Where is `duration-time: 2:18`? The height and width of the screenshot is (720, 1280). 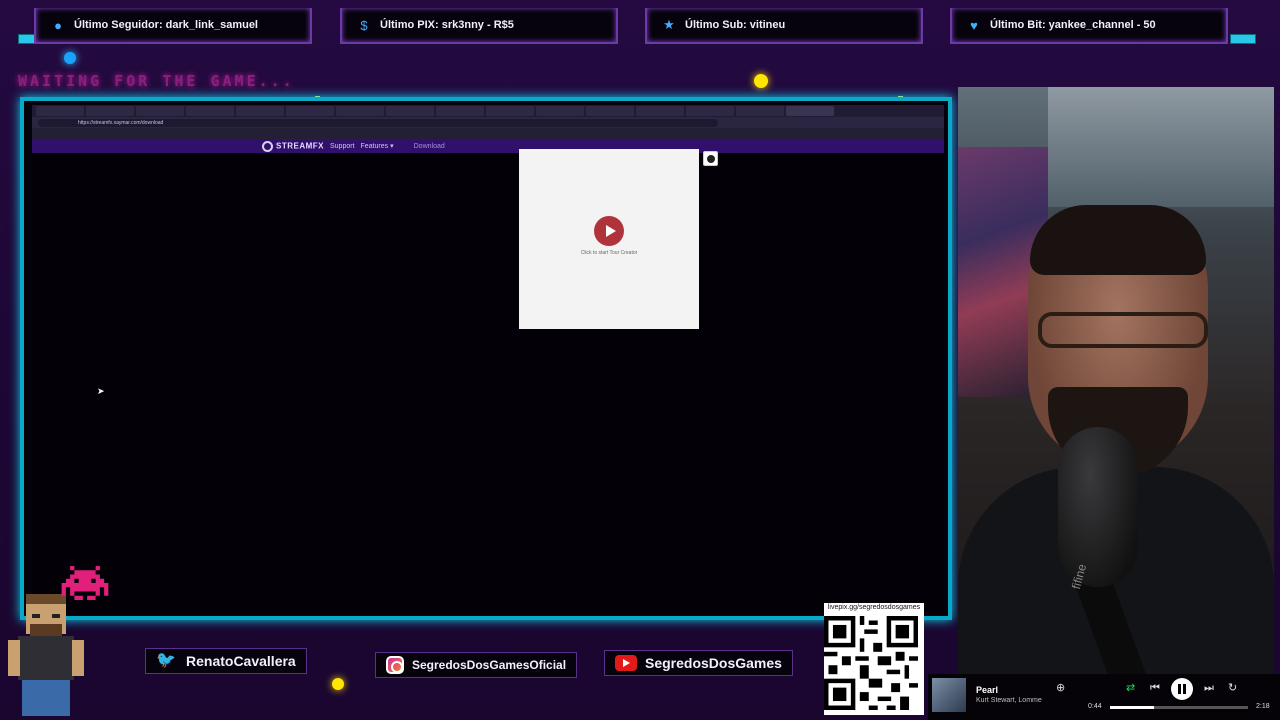 duration-time: 2:18 is located at coordinates (1263, 706).